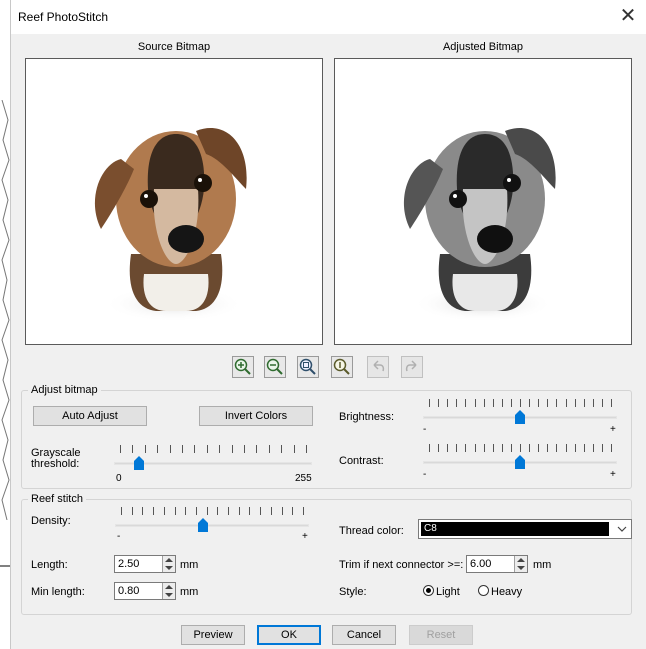 This screenshot has height=649, width=646. Describe the element at coordinates (481, 564) in the screenshot. I see `trim-value: 6.00` at that location.